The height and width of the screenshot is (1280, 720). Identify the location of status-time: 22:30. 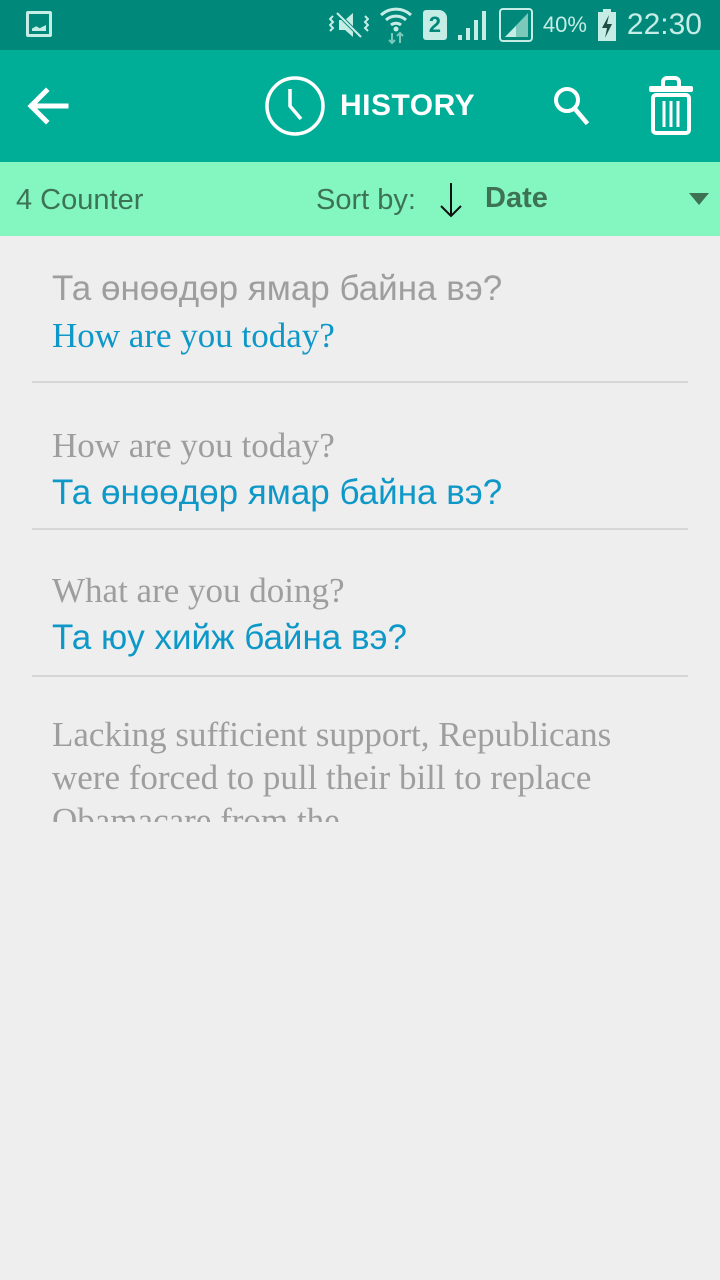
(664, 24).